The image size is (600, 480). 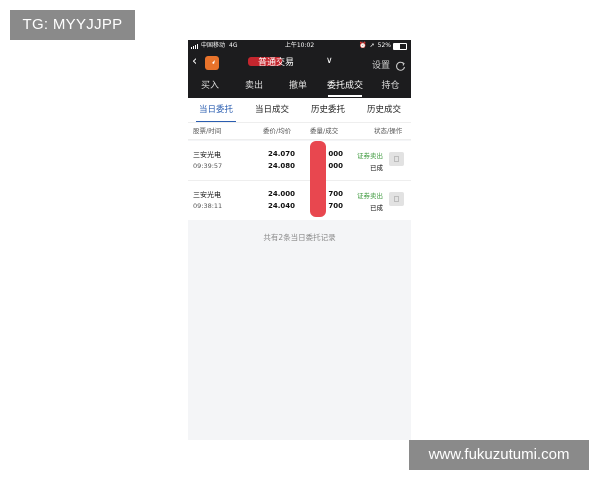 I want to click on watermark-top: TG: MYYJJPP, so click(x=72, y=25).